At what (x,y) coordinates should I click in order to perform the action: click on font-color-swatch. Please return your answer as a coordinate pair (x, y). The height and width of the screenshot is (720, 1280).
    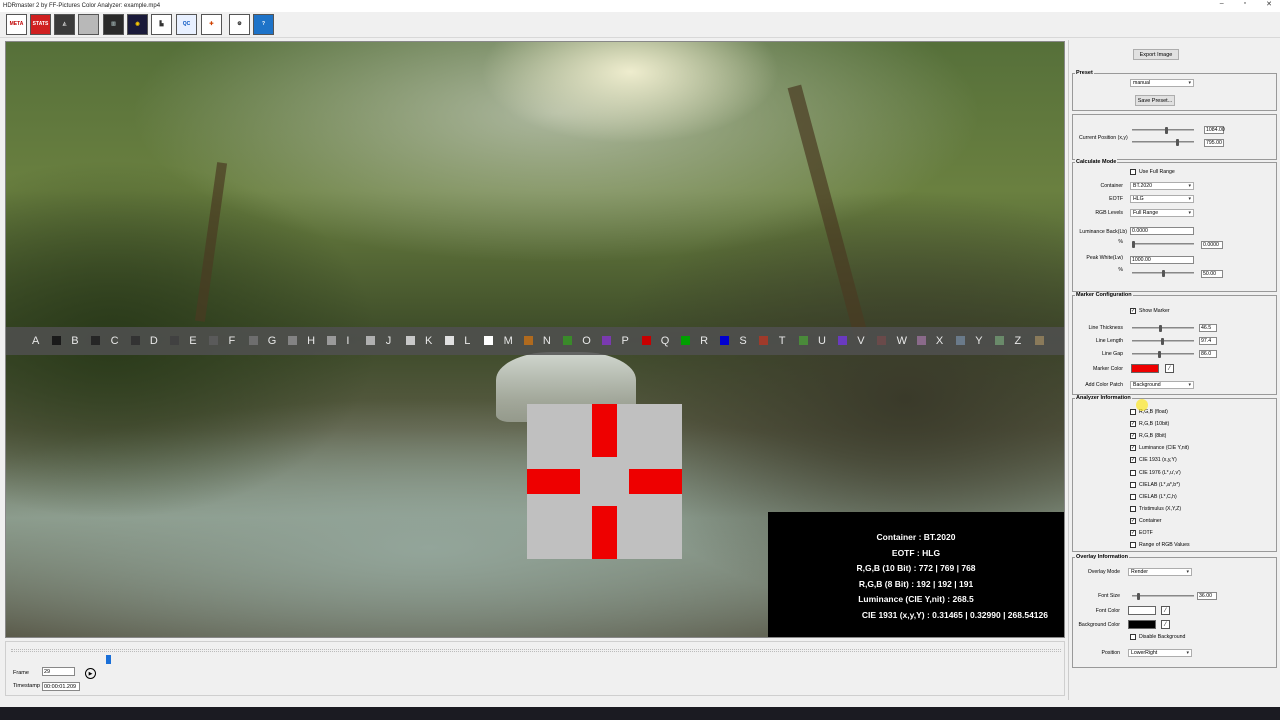
    Looking at the image, I should click on (1142, 610).